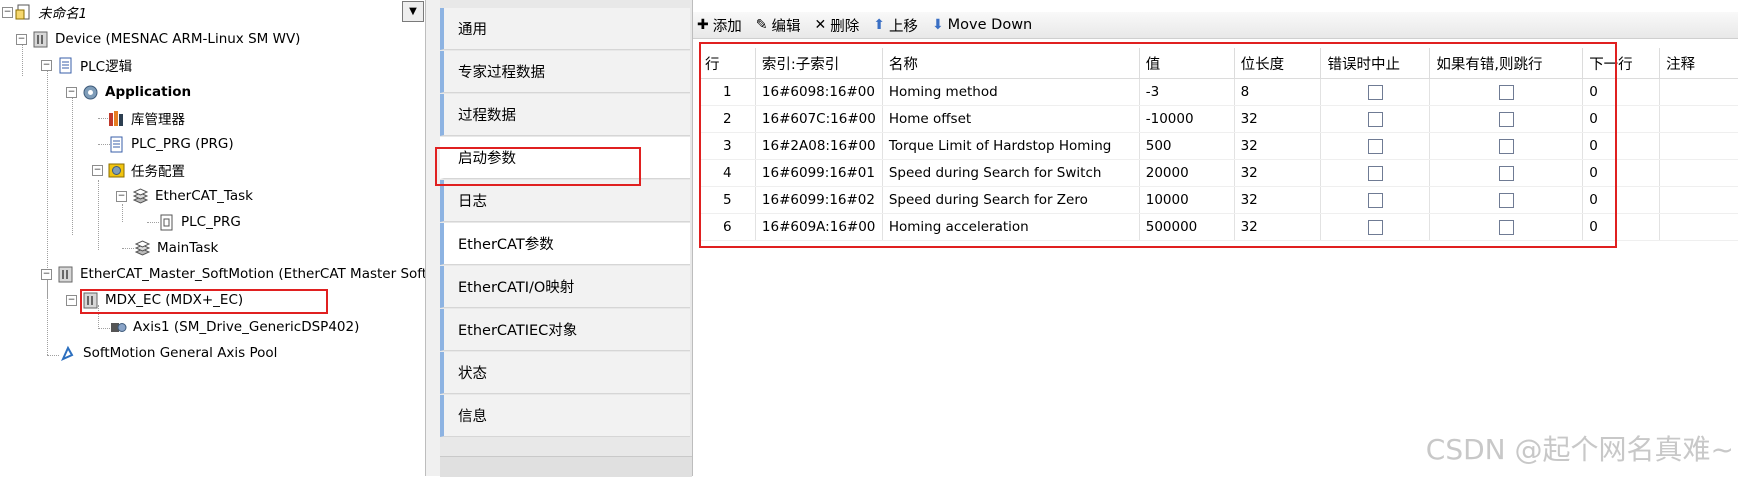  Describe the element at coordinates (819, 119) in the screenshot. I see `index-cell: 16#607C:16#00` at that location.